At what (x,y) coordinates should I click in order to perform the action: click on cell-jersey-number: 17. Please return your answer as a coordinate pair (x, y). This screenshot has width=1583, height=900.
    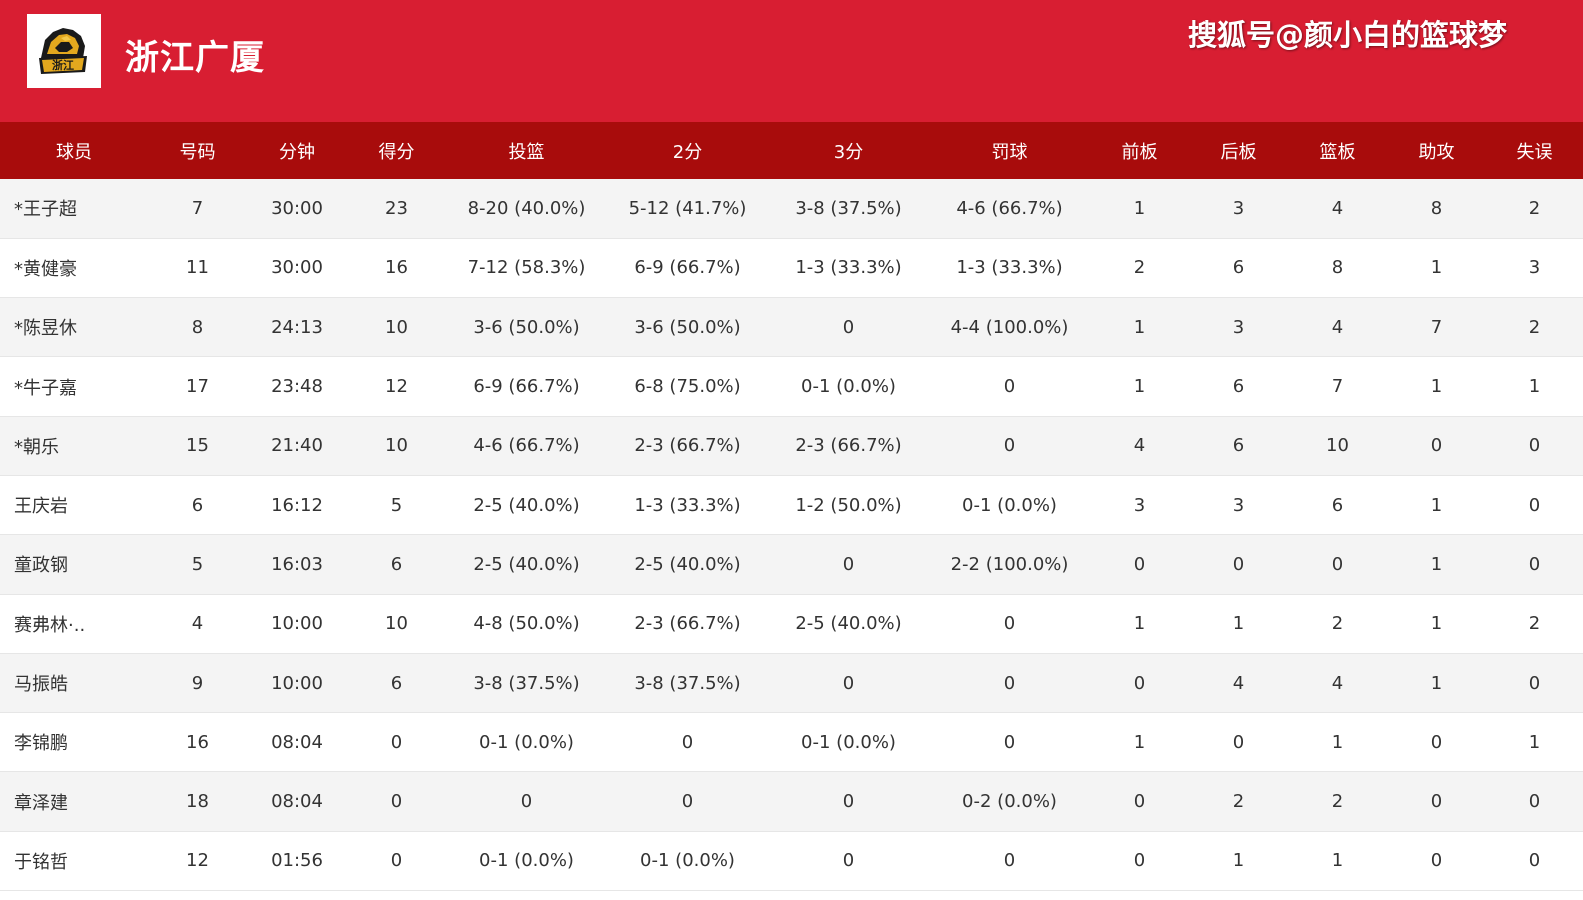
    Looking at the image, I should click on (197, 387).